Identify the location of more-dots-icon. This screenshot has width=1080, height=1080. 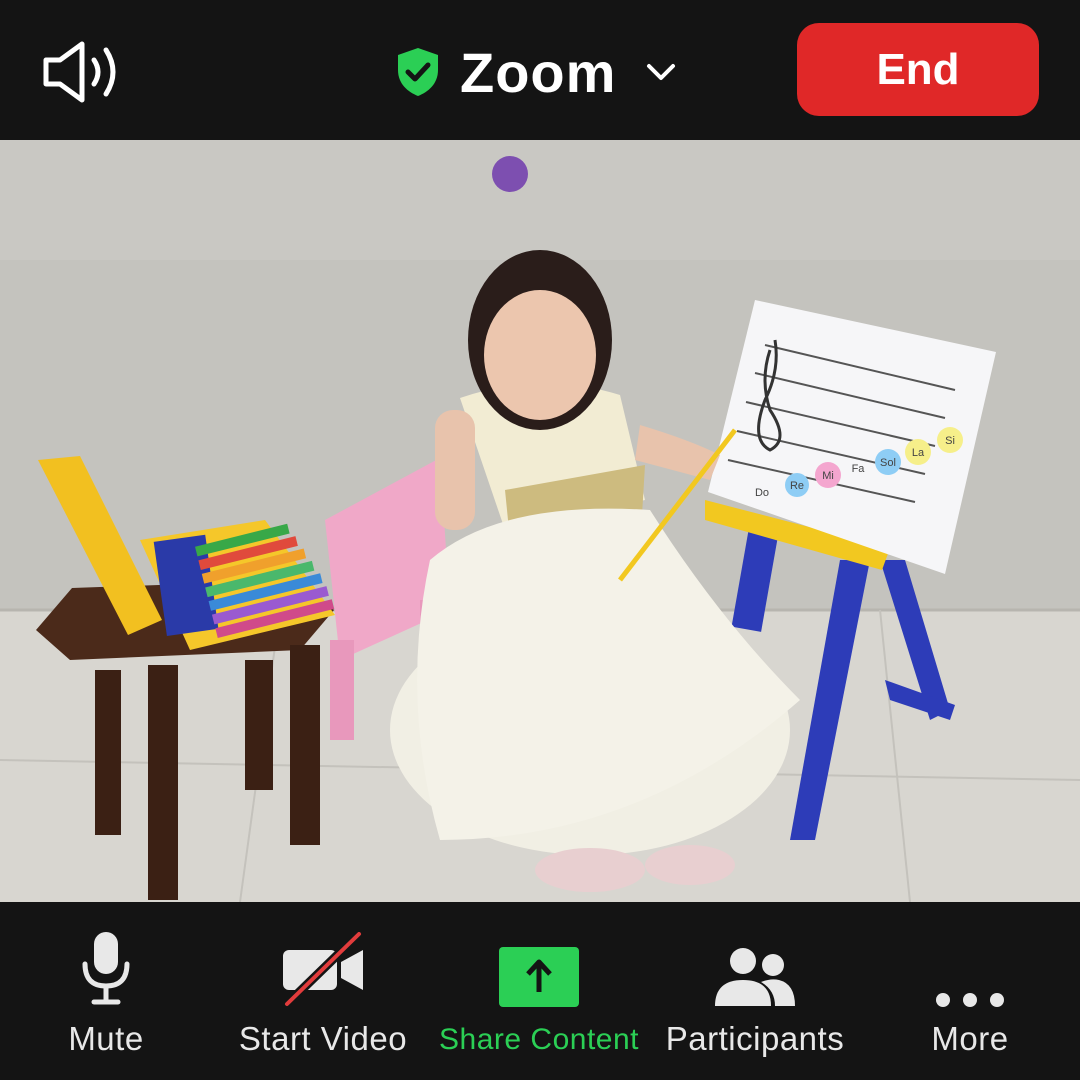
(970, 1000).